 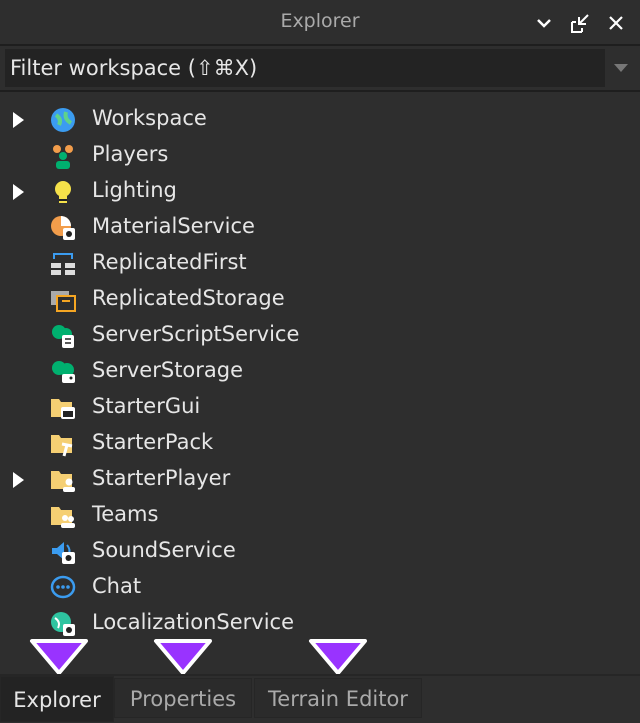 I want to click on tree-item-label: LocalizationService, so click(x=193, y=622).